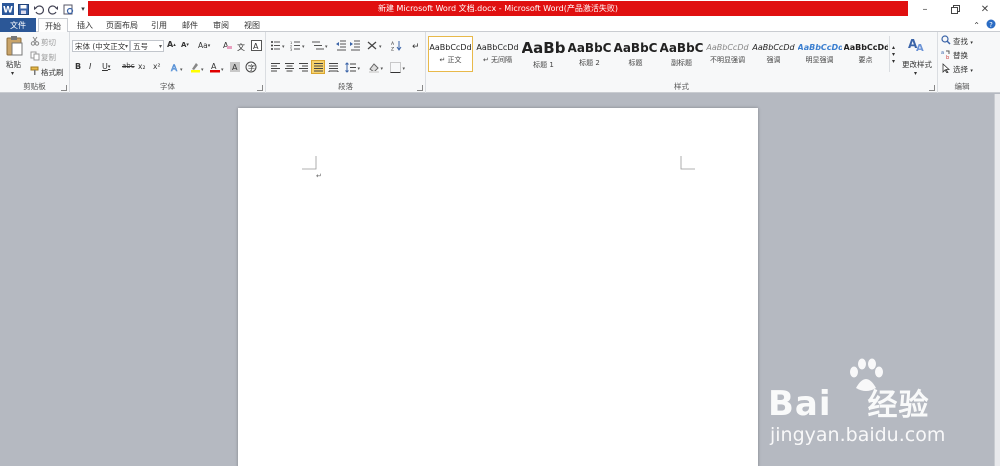 This screenshot has height=466, width=1000. Describe the element at coordinates (90, 66) in the screenshot. I see `italic-button: I` at that location.